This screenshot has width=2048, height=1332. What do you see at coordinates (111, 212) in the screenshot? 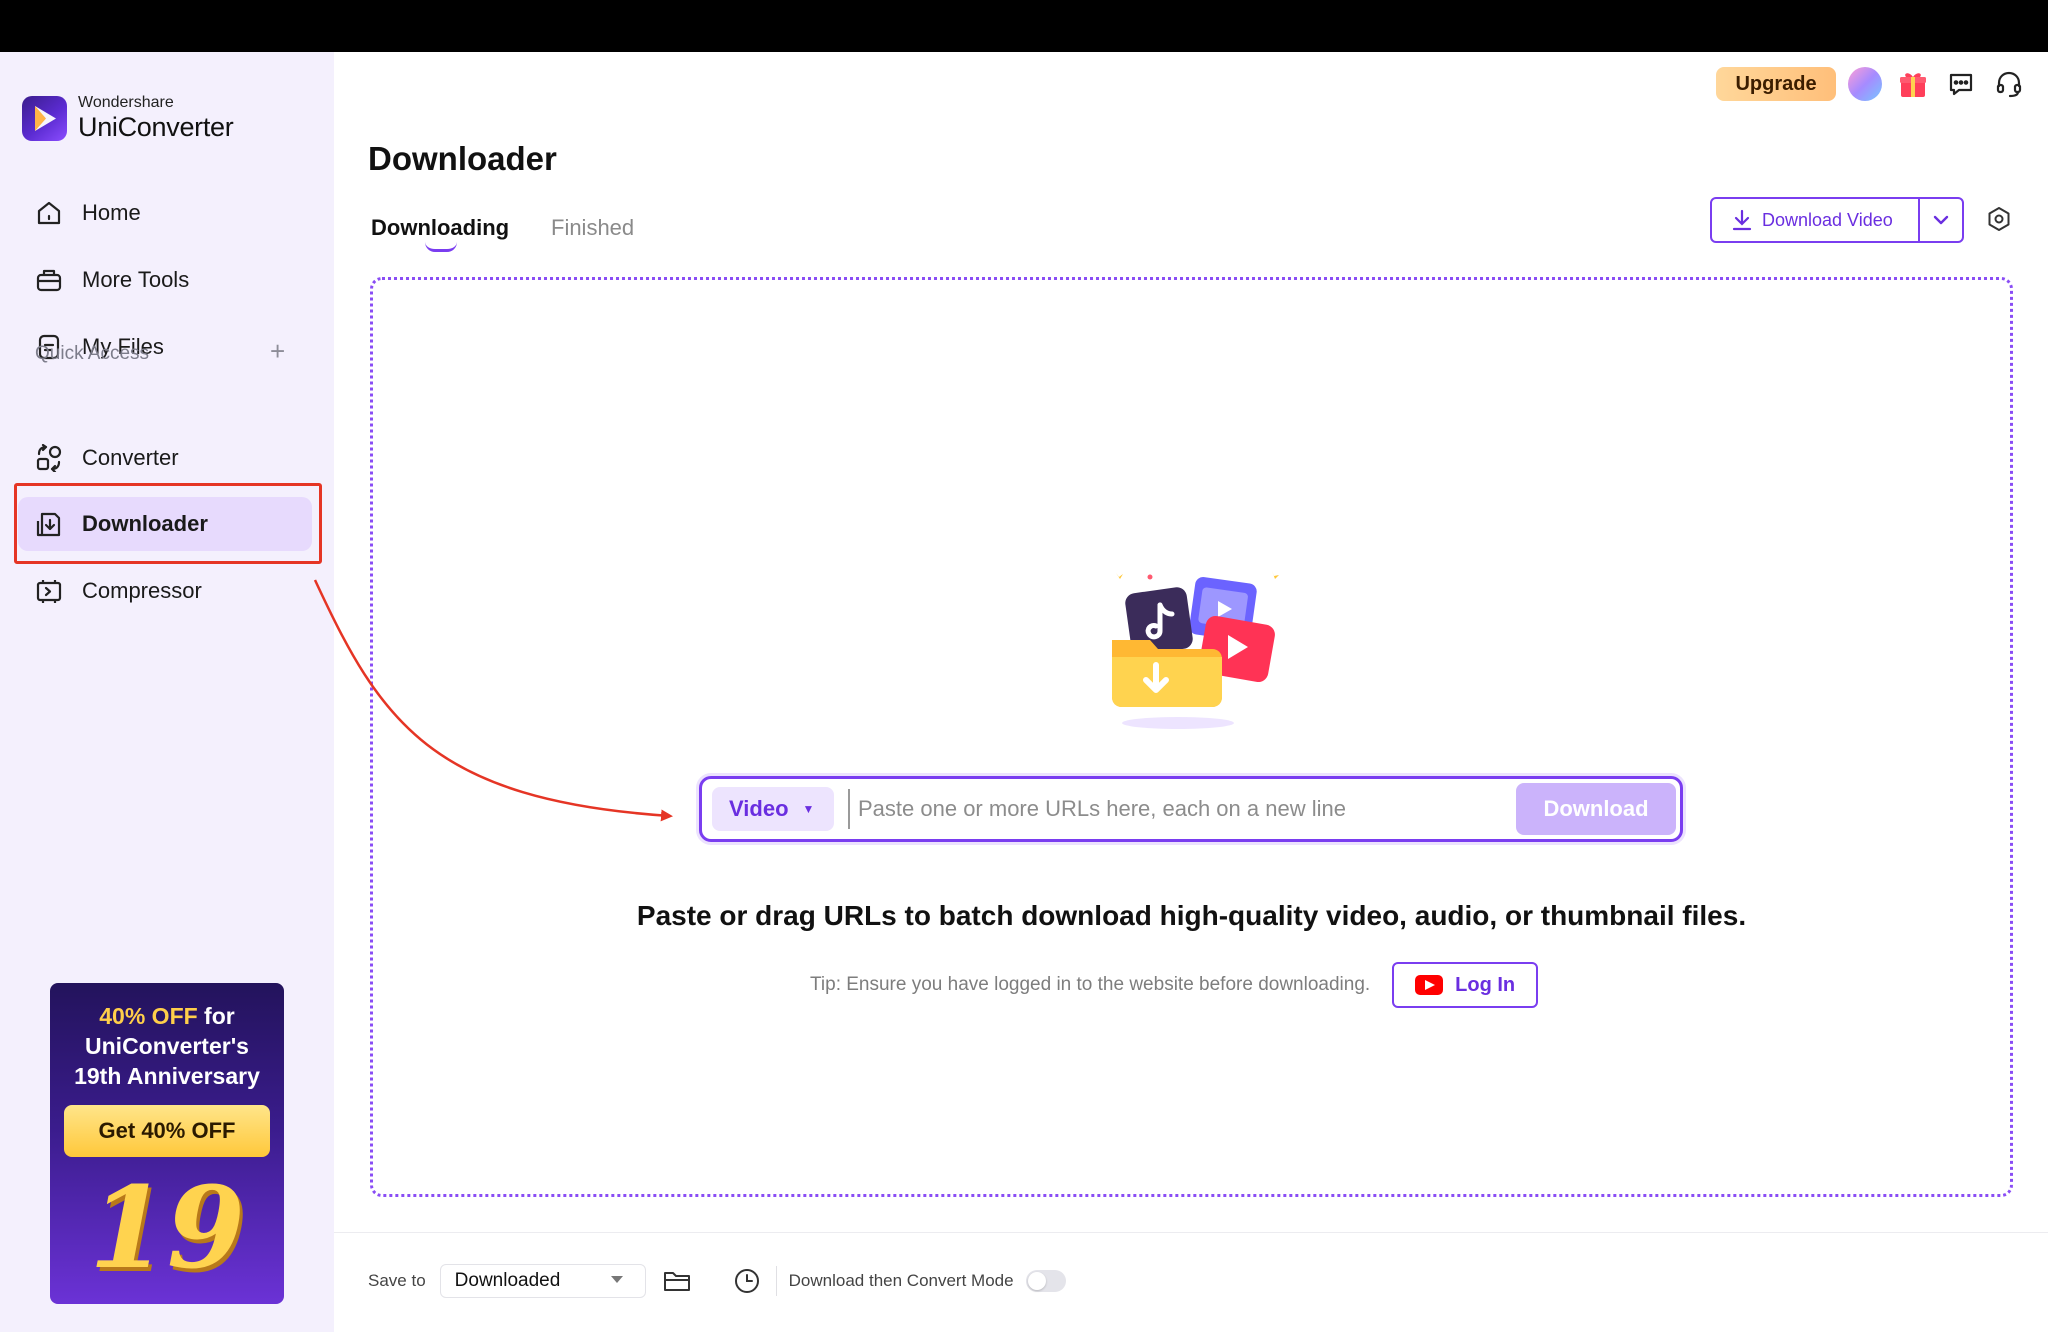
I see `sidebar-item-label: Home` at bounding box center [111, 212].